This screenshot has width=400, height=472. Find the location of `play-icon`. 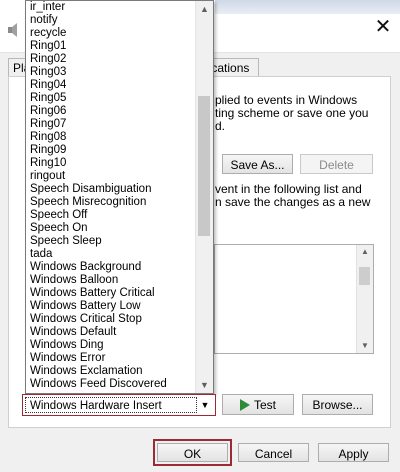

play-icon is located at coordinates (244, 405).